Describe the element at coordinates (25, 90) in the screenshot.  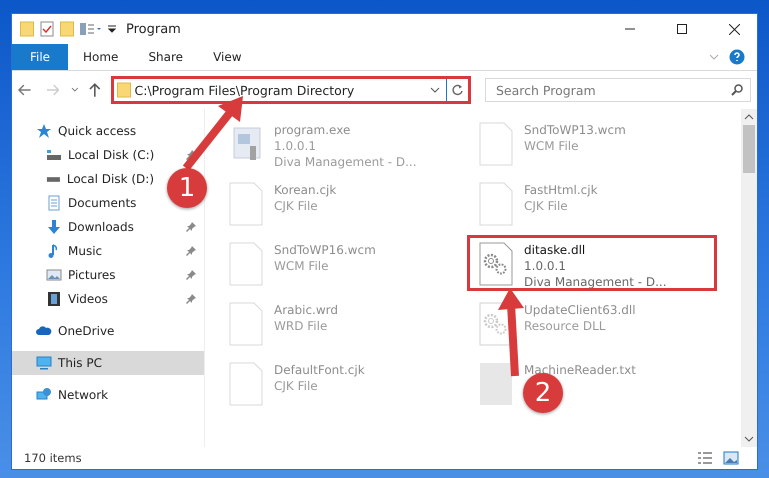
I see `back-arrow-icon` at that location.